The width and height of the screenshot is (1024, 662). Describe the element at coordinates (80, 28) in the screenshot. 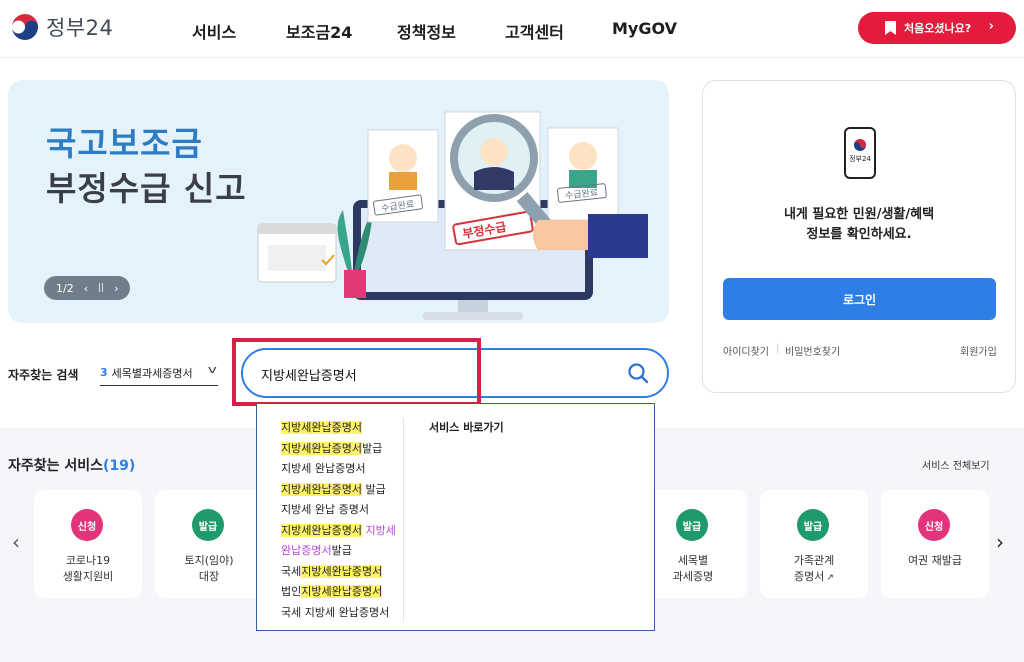

I see `logo-text: 정부24` at that location.